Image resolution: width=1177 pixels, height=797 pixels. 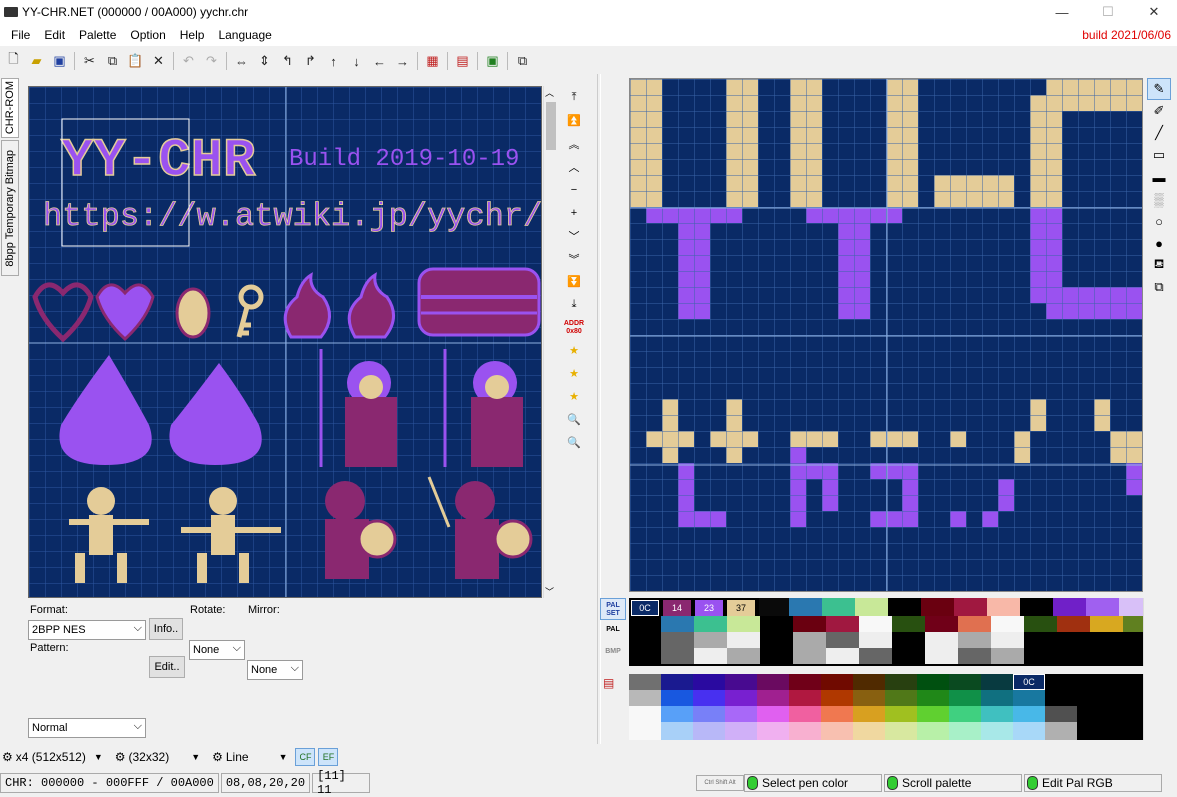 What do you see at coordinates (10, 208) in the screenshot?
I see `tab-8bpp-bitmap: 8bpp Temporary Bitmap` at bounding box center [10, 208].